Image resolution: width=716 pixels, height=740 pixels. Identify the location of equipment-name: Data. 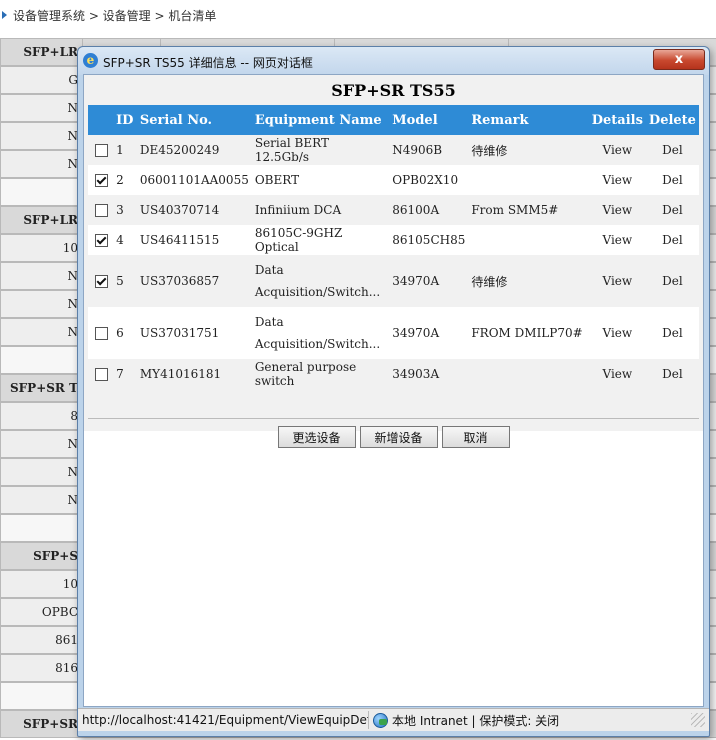
(269, 322).